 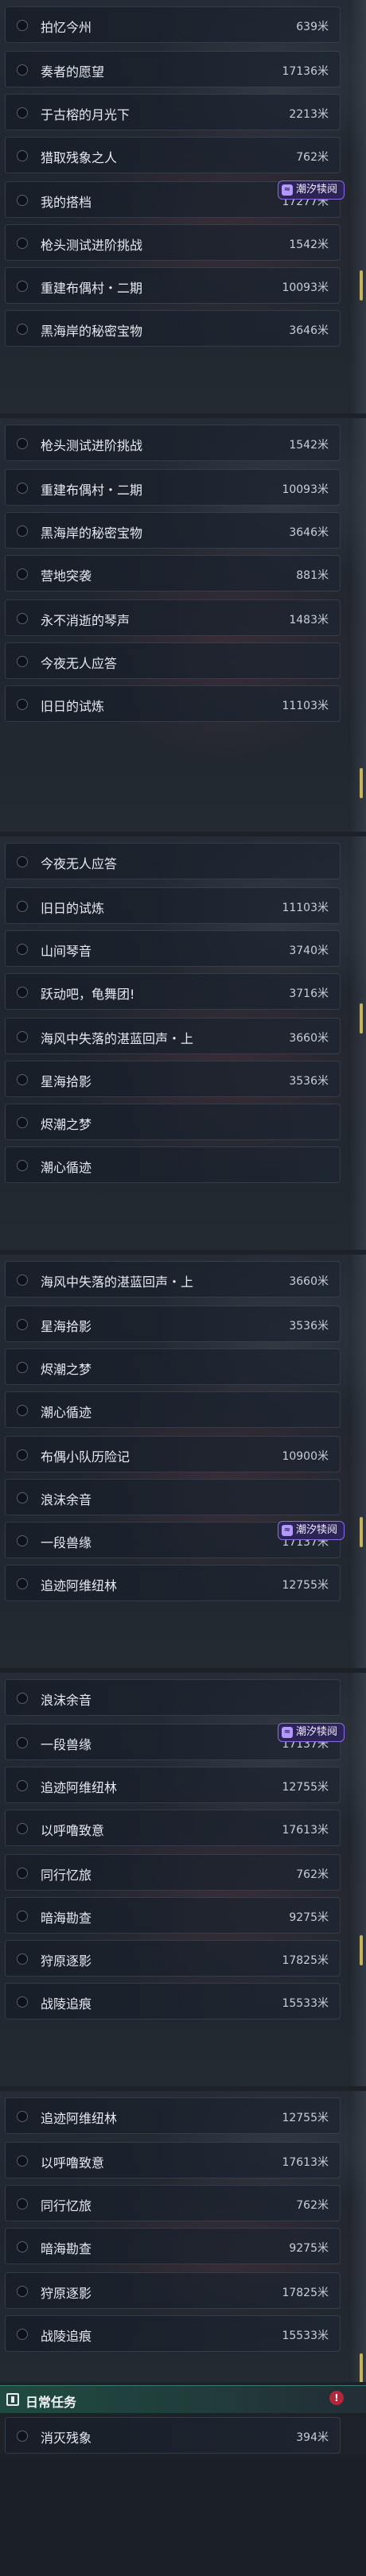 What do you see at coordinates (85, 621) in the screenshot?
I see `quest-name: 永不消逝的琴声` at bounding box center [85, 621].